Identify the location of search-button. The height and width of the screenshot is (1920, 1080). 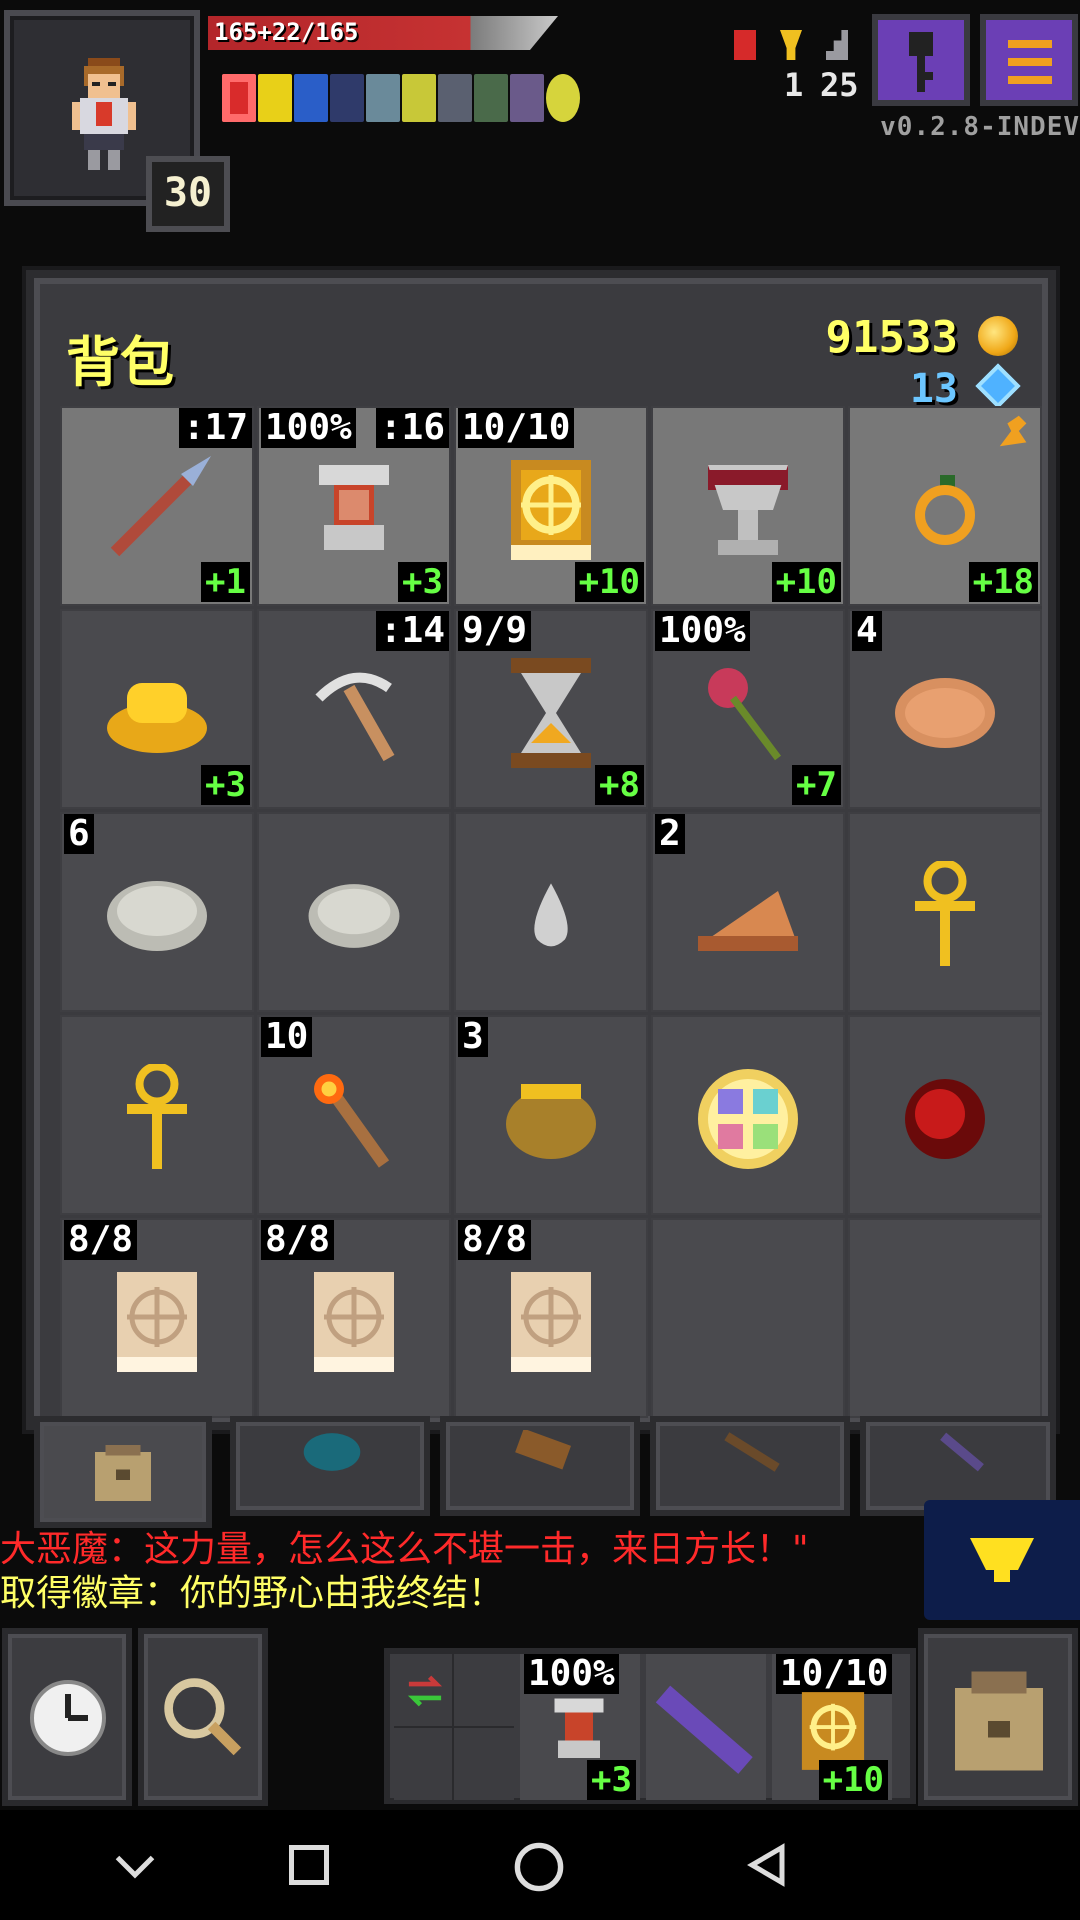
(203, 1717).